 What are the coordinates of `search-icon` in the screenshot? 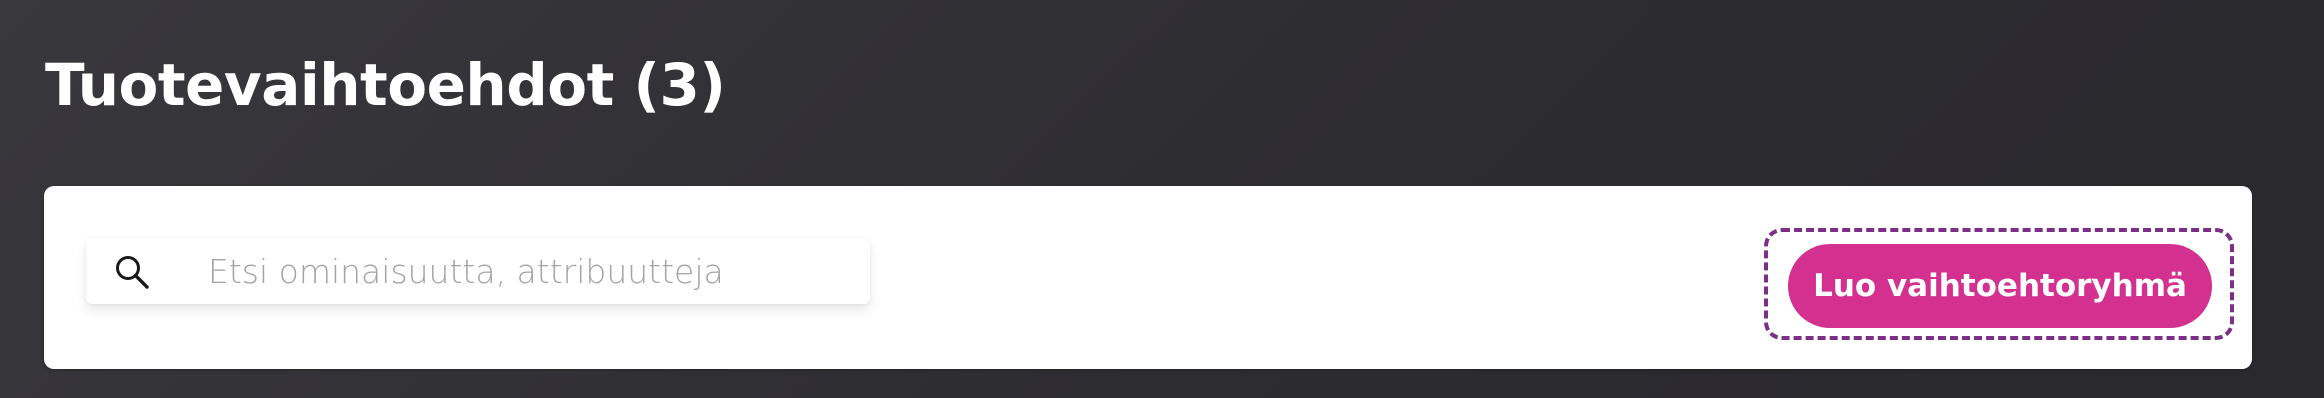 It's located at (133, 273).